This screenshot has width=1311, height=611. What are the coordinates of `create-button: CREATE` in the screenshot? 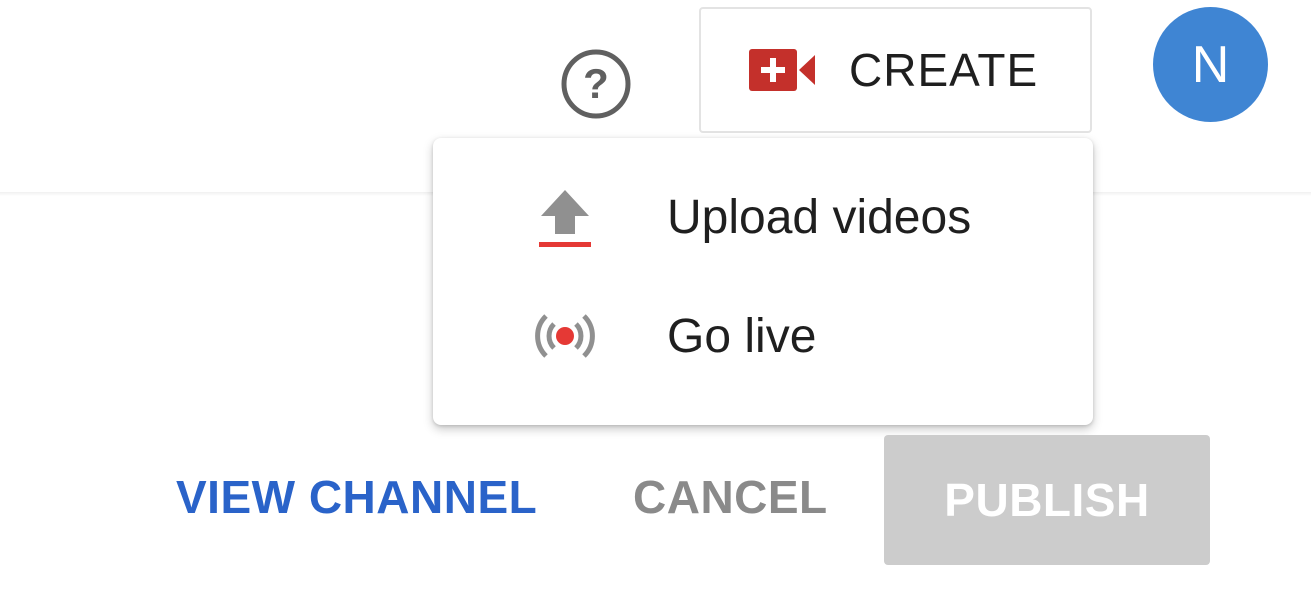 It's located at (895, 70).